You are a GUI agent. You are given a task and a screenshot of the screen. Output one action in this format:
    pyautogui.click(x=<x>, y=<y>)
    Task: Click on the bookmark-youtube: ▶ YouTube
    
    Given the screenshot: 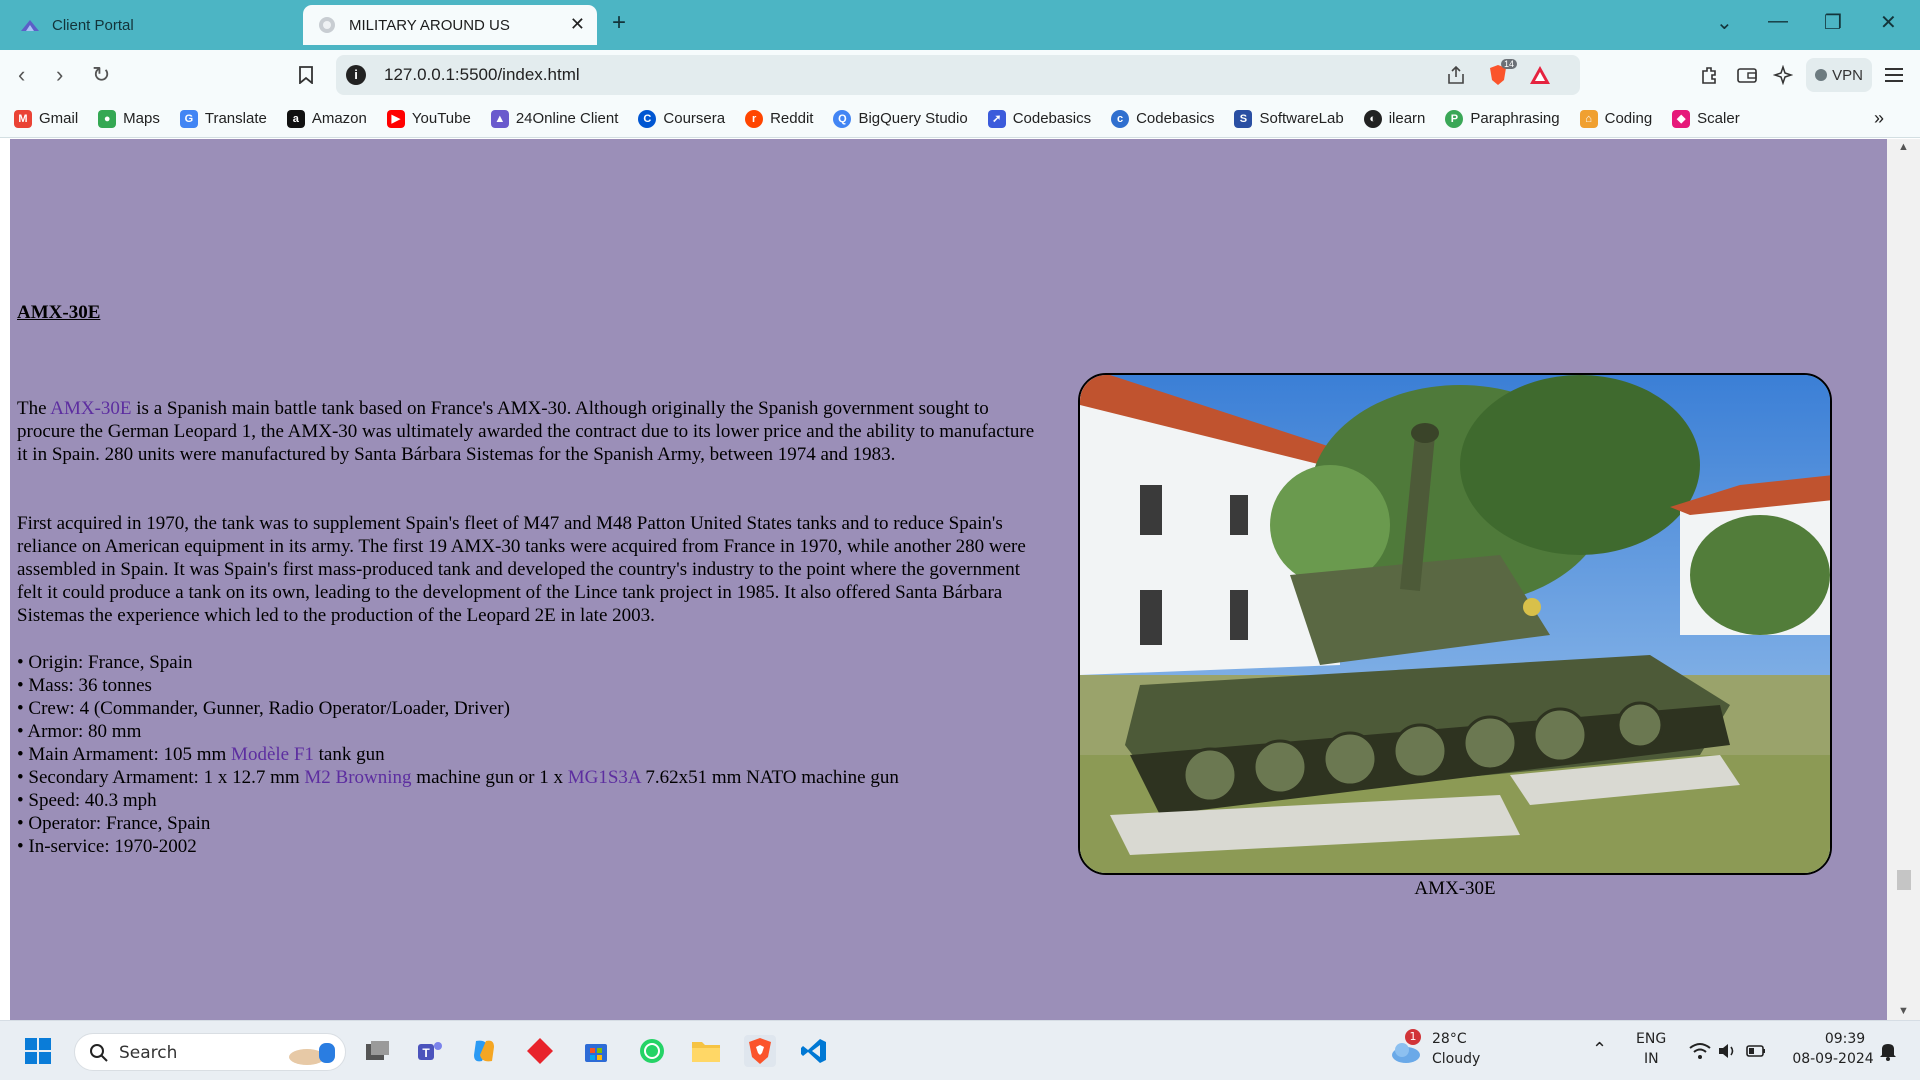 What is the action you would take?
    pyautogui.click(x=428, y=118)
    